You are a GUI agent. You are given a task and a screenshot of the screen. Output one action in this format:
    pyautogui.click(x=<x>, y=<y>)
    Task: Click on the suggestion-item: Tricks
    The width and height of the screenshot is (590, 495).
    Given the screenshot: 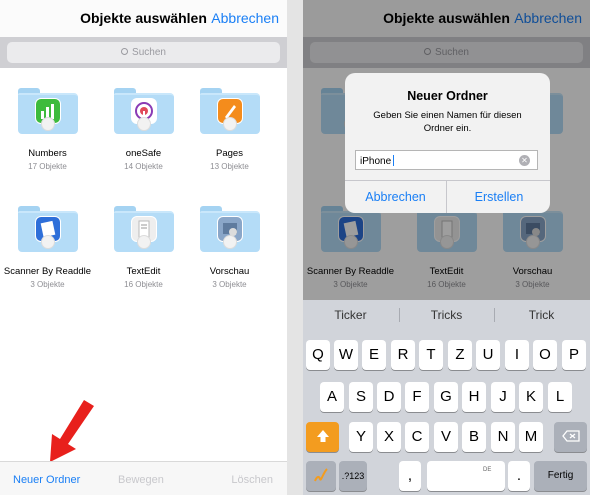 What is the action you would take?
    pyautogui.click(x=446, y=315)
    